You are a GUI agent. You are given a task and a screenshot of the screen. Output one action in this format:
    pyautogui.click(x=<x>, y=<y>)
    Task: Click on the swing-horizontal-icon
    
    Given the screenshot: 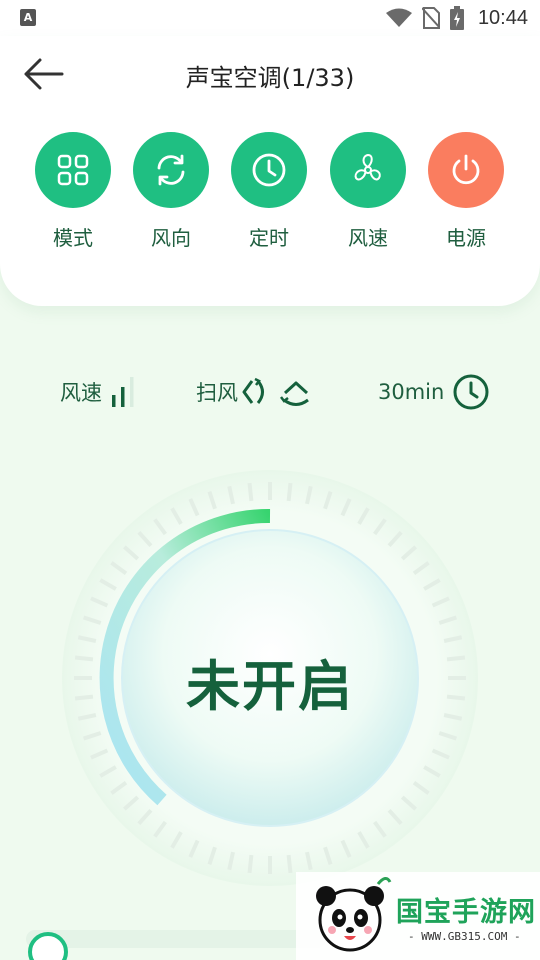 What is the action you would take?
    pyautogui.click(x=253, y=390)
    